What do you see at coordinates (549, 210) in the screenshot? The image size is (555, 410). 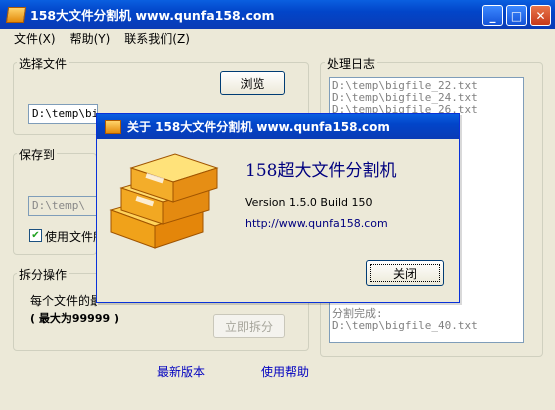 I see `side-strip` at bounding box center [549, 210].